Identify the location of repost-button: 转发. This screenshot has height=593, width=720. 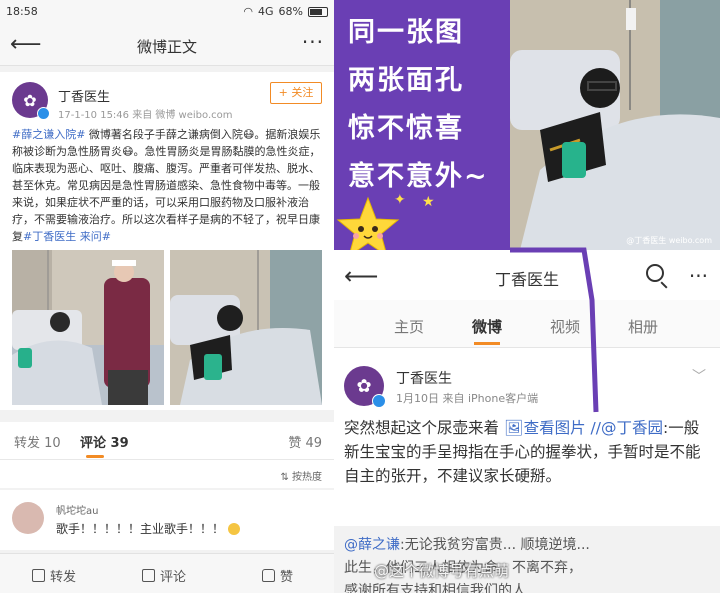
(54, 575).